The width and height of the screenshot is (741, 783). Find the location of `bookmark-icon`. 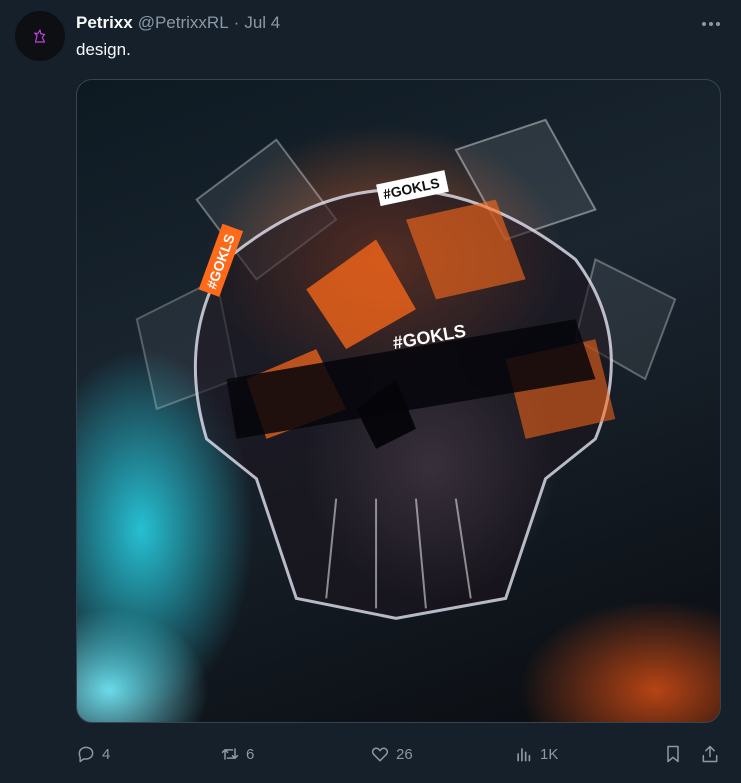

bookmark-icon is located at coordinates (673, 754).